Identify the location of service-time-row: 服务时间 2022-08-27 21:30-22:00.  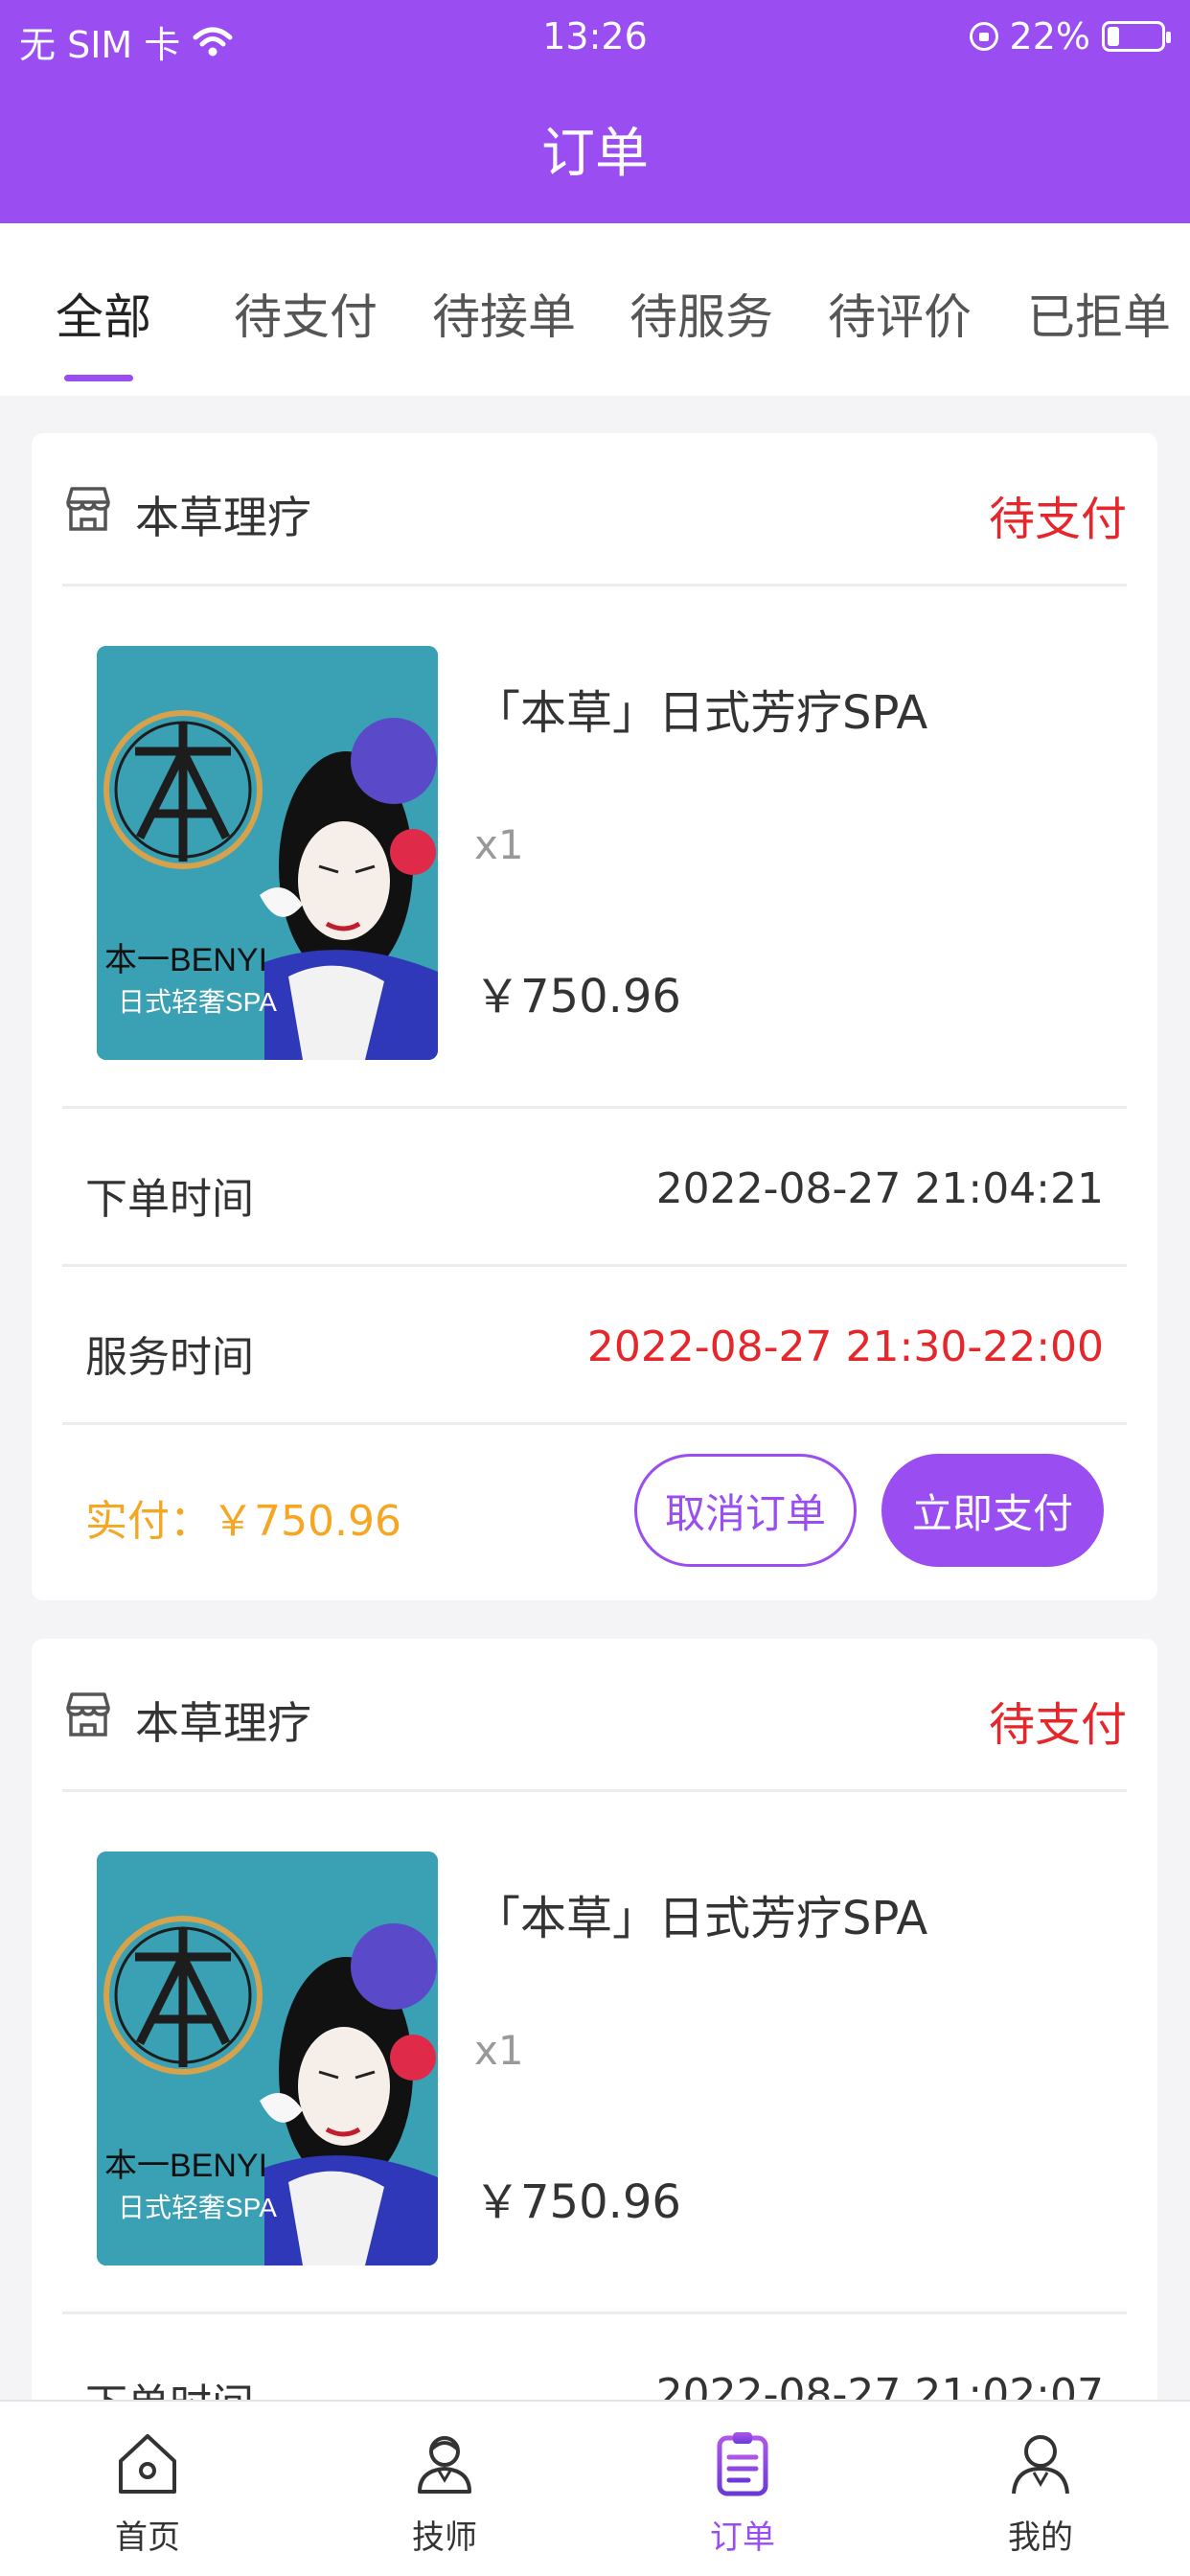
(594, 1346).